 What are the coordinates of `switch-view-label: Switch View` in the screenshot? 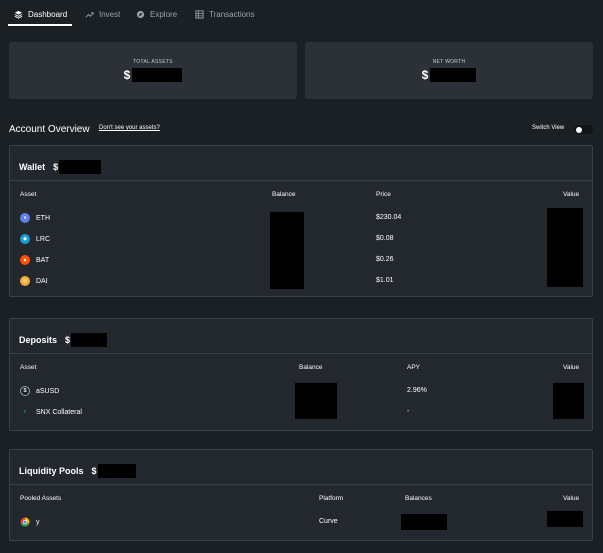 It's located at (548, 128).